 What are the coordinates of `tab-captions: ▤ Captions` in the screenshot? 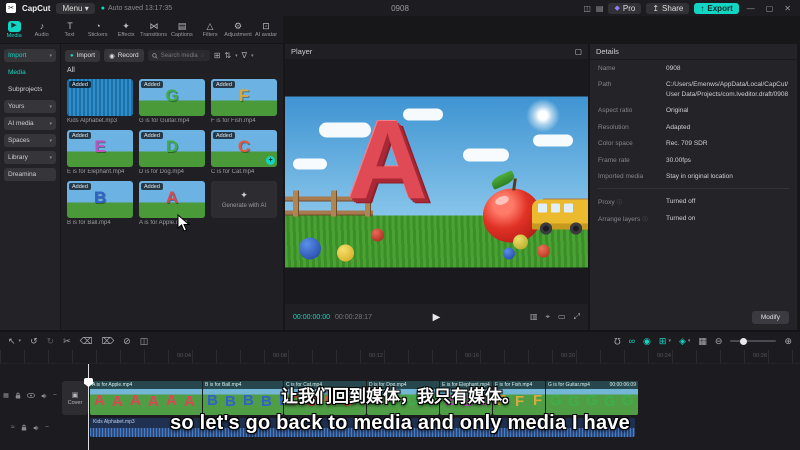 It's located at (182, 29).